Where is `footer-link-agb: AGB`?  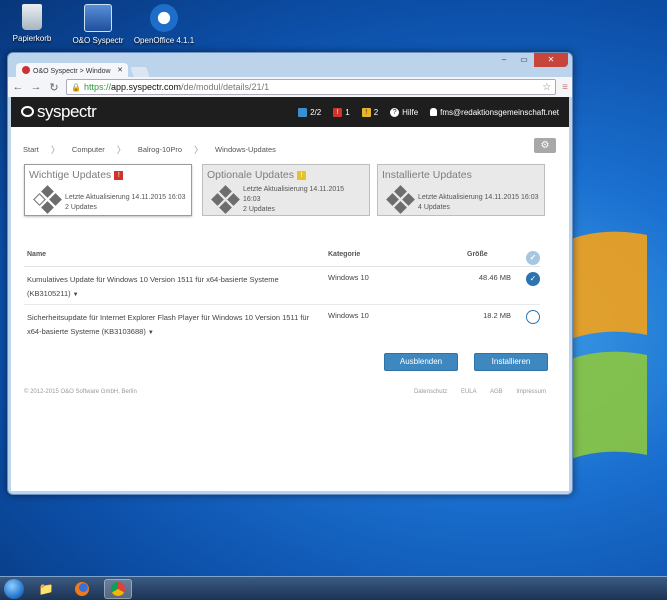 footer-link-agb: AGB is located at coordinates (496, 392).